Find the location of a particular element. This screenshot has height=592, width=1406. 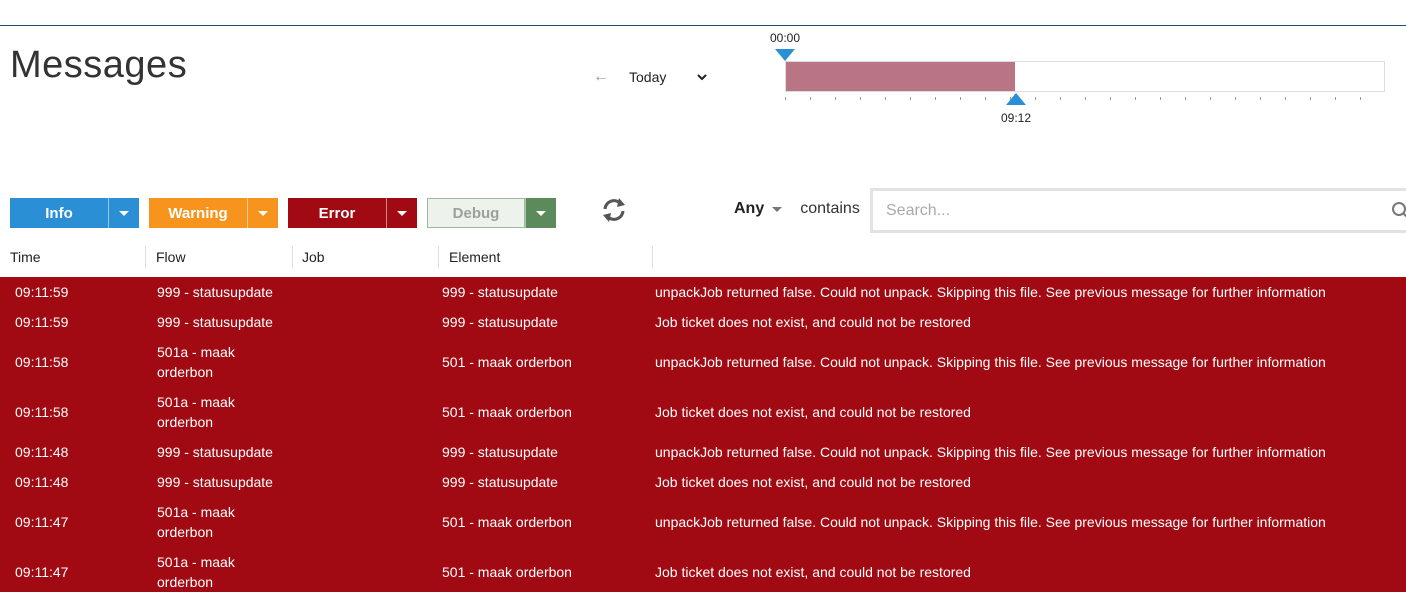

day-picker: ← Today is located at coordinates (651, 77).